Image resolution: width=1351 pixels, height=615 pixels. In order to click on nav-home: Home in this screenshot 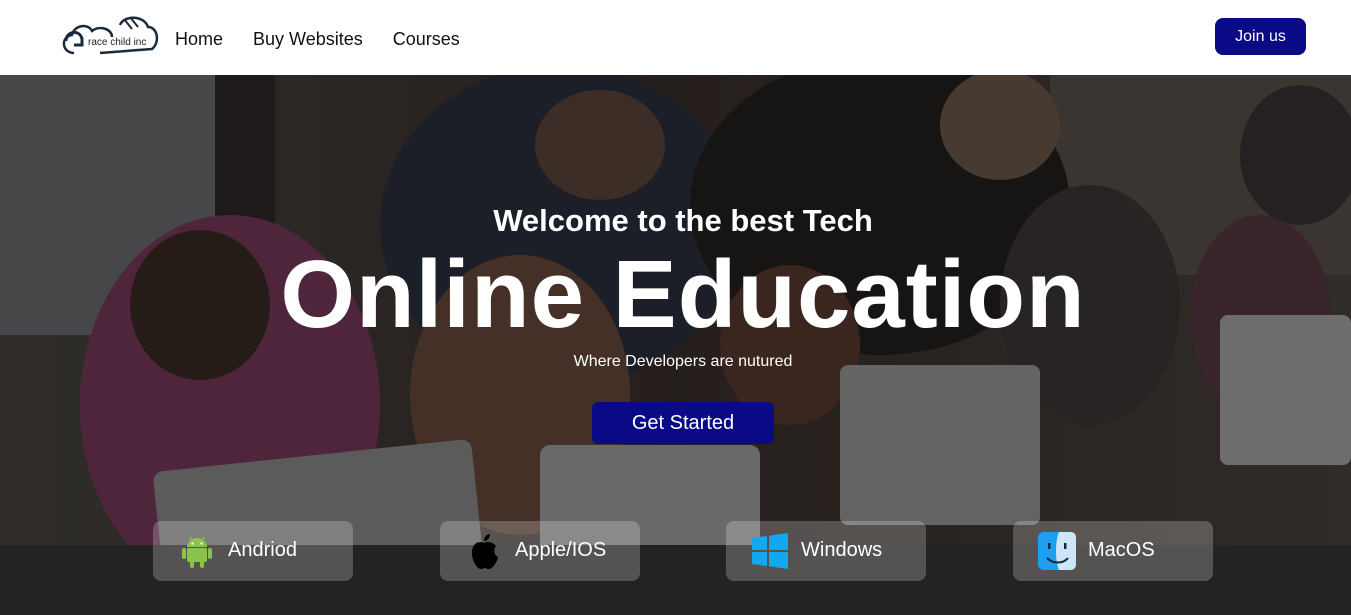, I will do `click(199, 39)`.